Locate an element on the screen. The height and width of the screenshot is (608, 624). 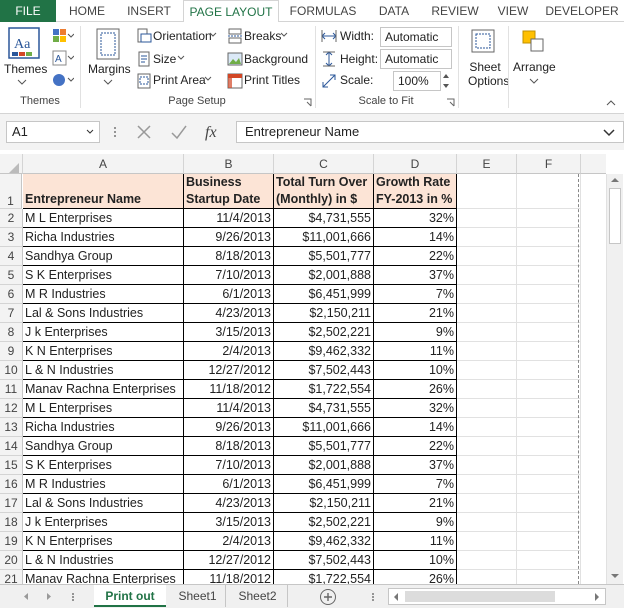
row-header: 19 is located at coordinates (11, 541).